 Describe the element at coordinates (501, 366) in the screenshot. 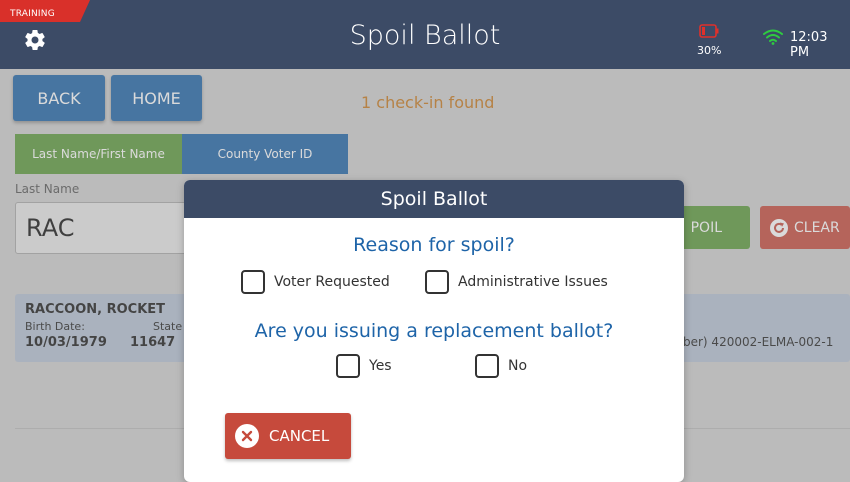

I see `no-checkbox: No` at that location.